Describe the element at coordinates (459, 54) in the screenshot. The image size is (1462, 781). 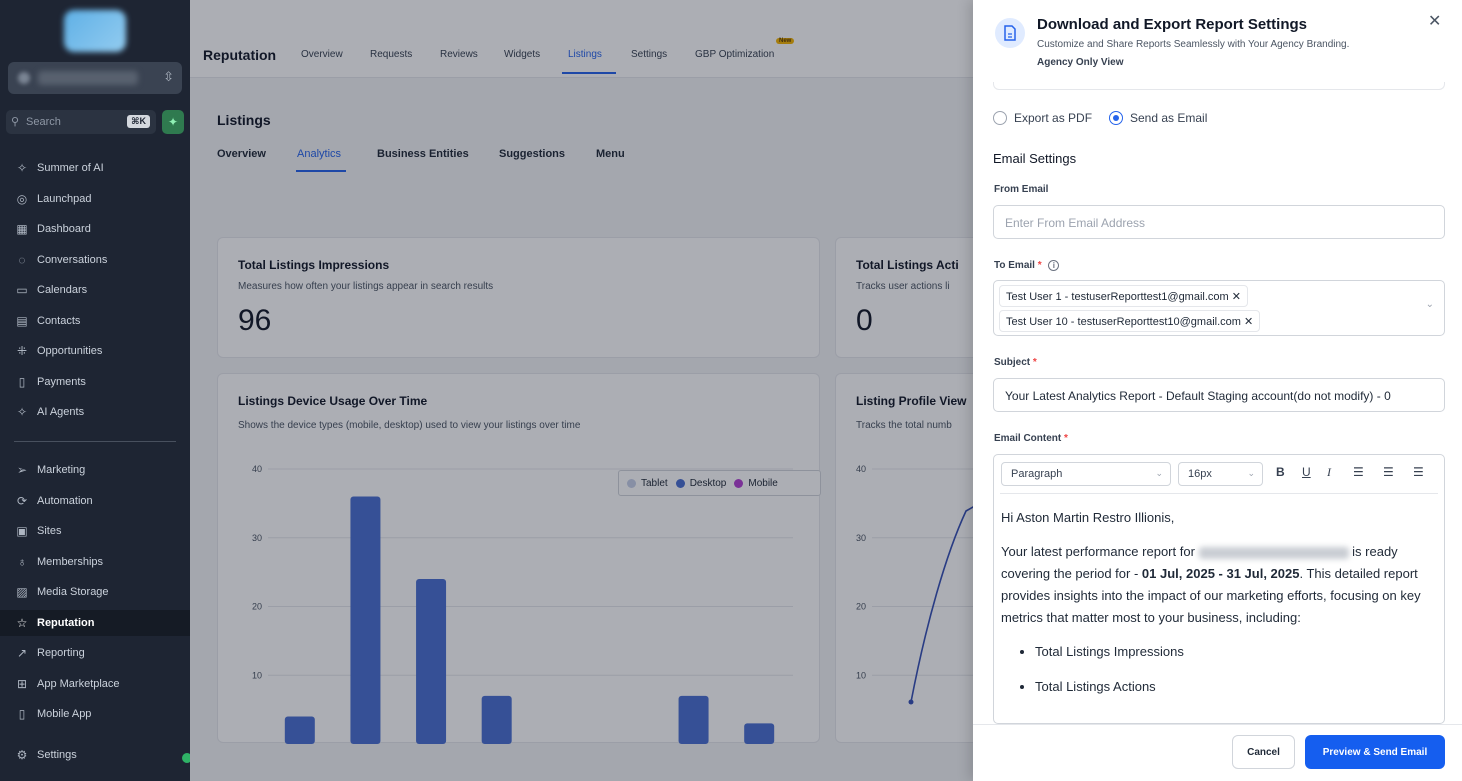
I see `tab-reviews: Reviews` at that location.